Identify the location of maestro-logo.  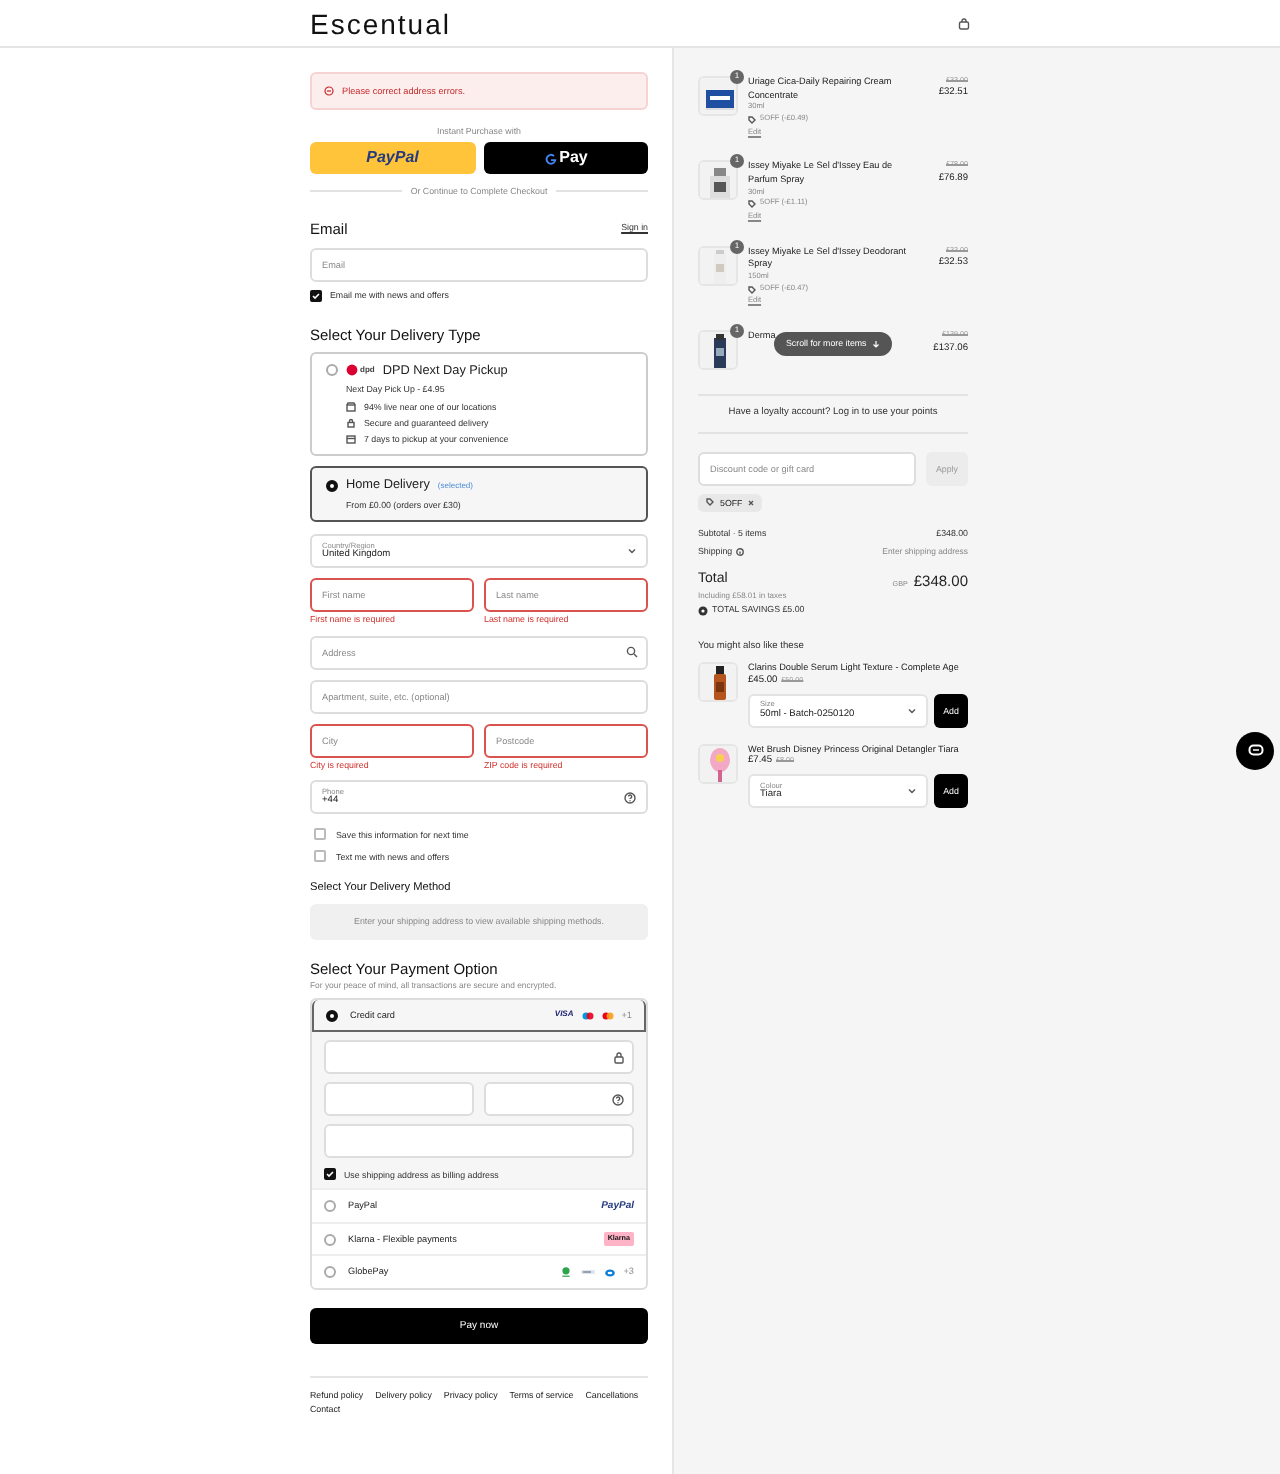
(587, 1015).